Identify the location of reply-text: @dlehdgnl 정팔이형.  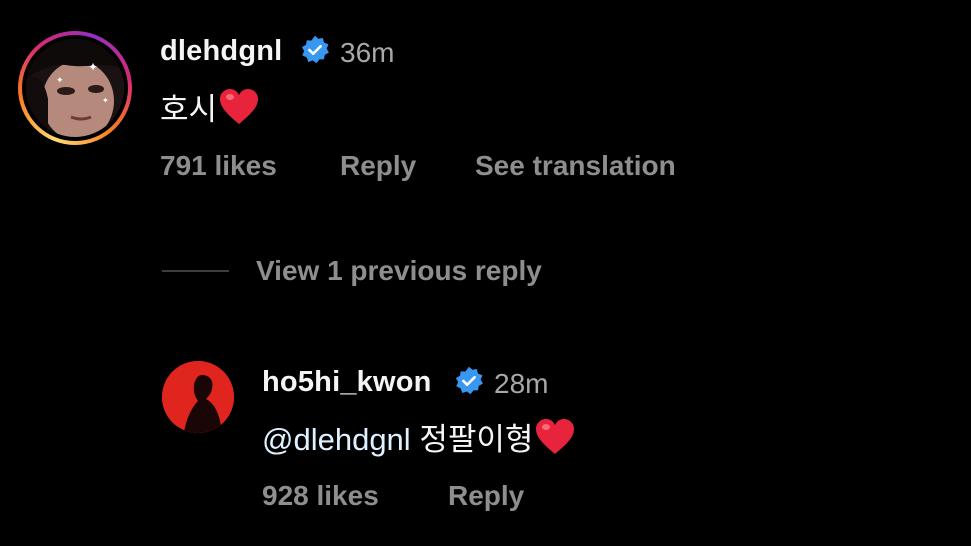
(418, 436).